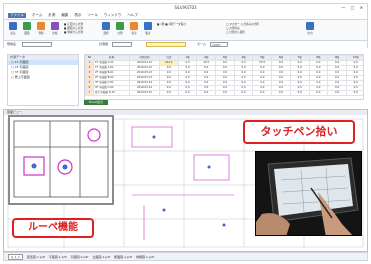 This screenshot has height=264, width=371. I want to click on compare-icon, so click(55, 26).